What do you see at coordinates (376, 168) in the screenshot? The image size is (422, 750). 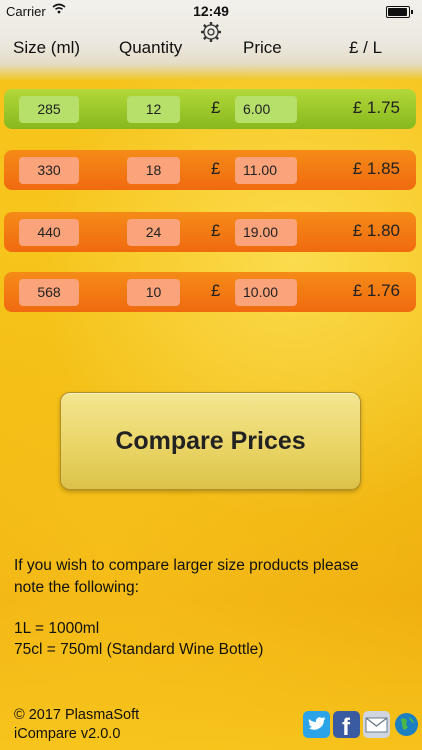 I see `price-per-litre: £ 1.85` at bounding box center [376, 168].